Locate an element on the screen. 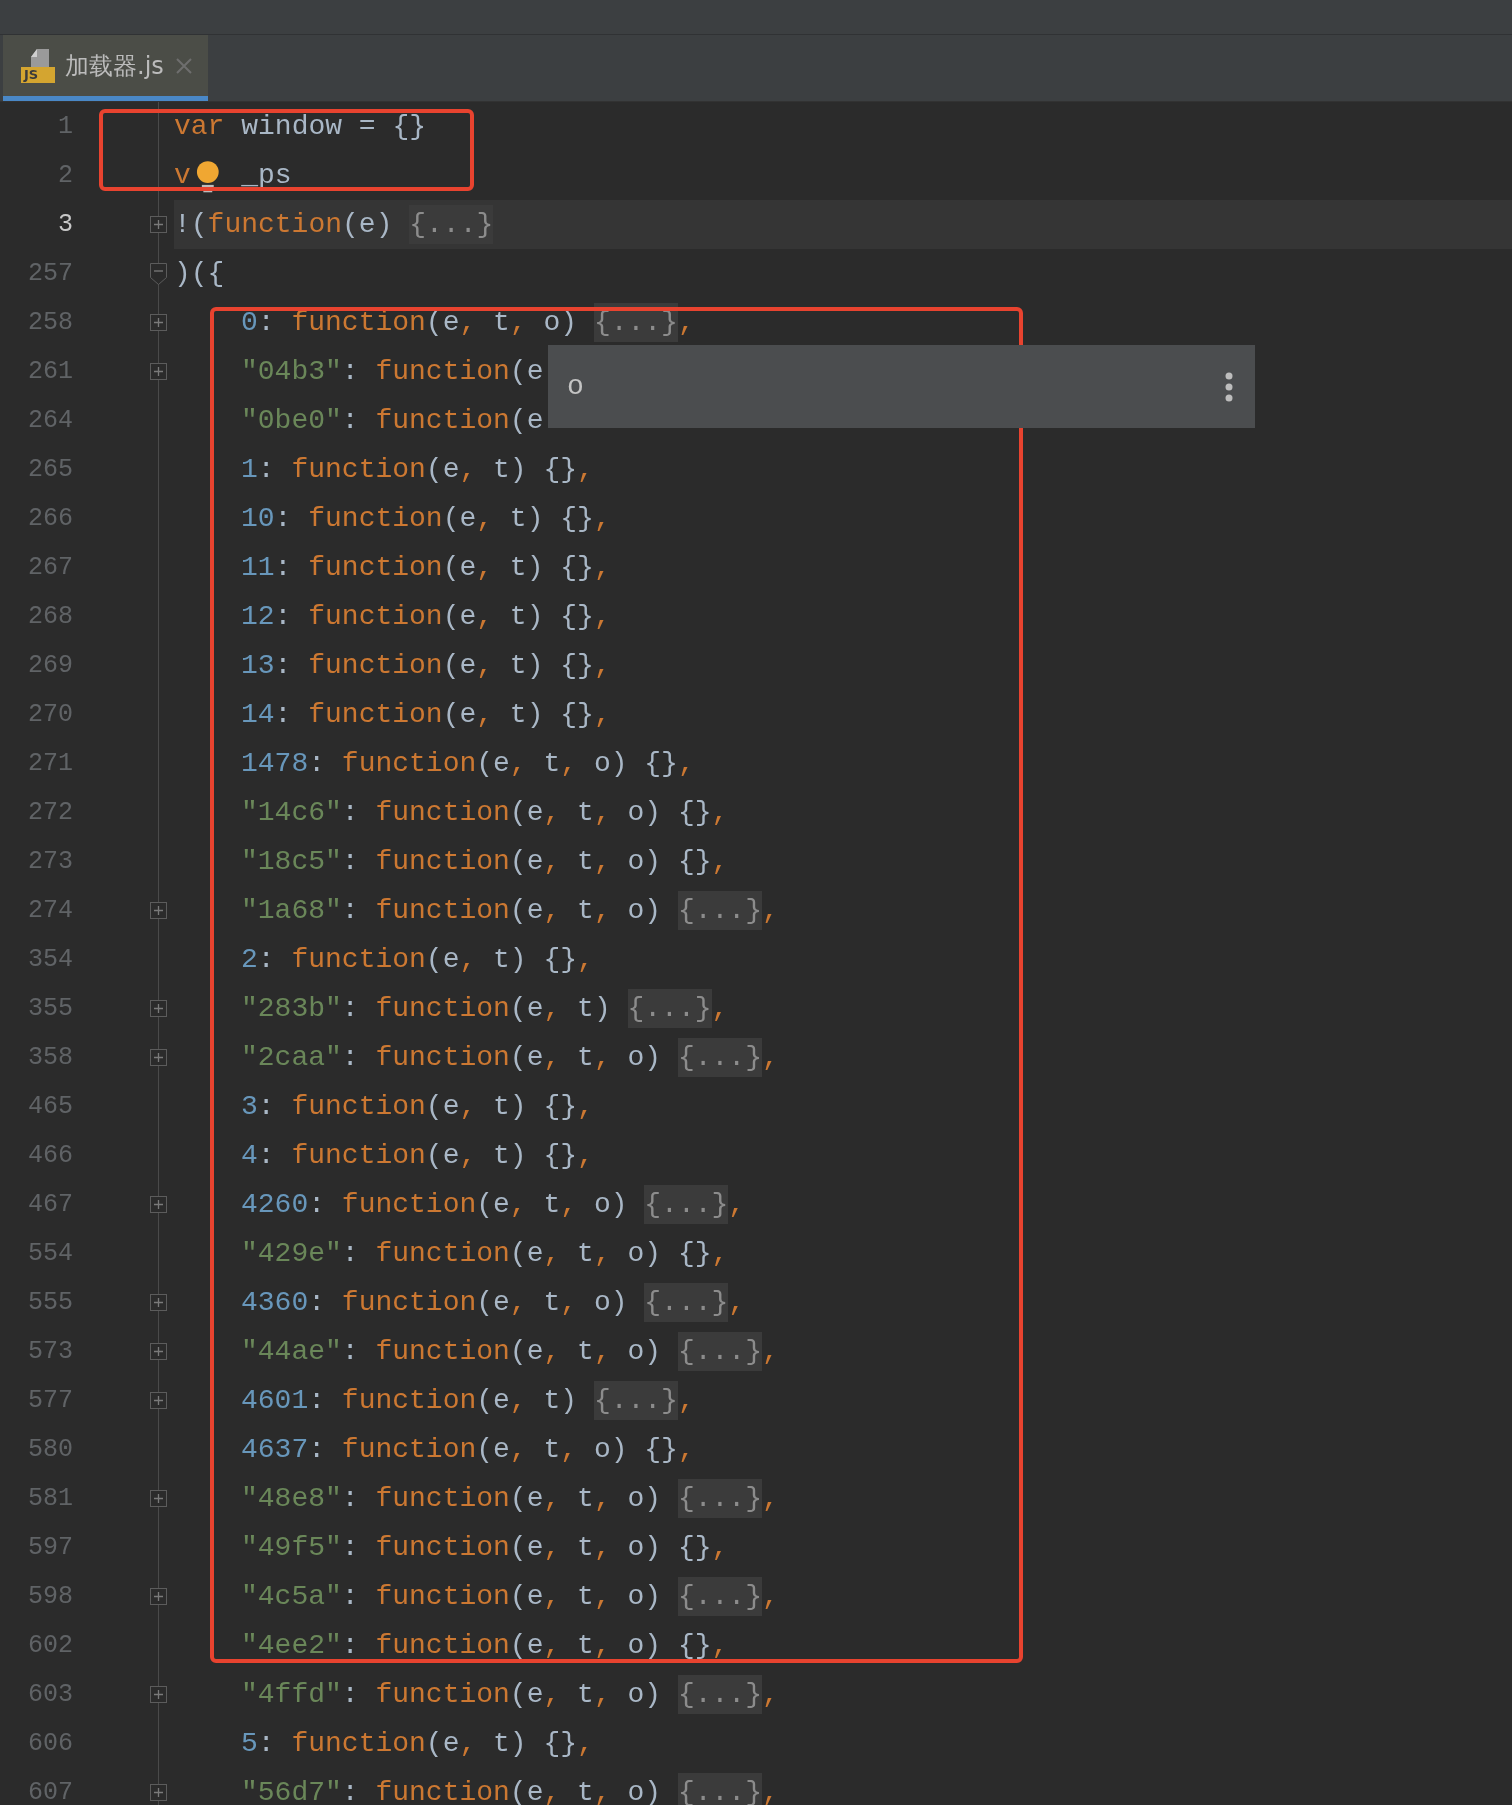 The image size is (1512, 1805). line-number: 358 is located at coordinates (50, 1057).